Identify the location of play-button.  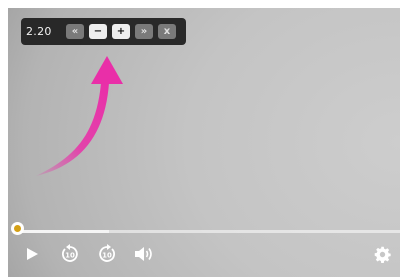
(32, 254).